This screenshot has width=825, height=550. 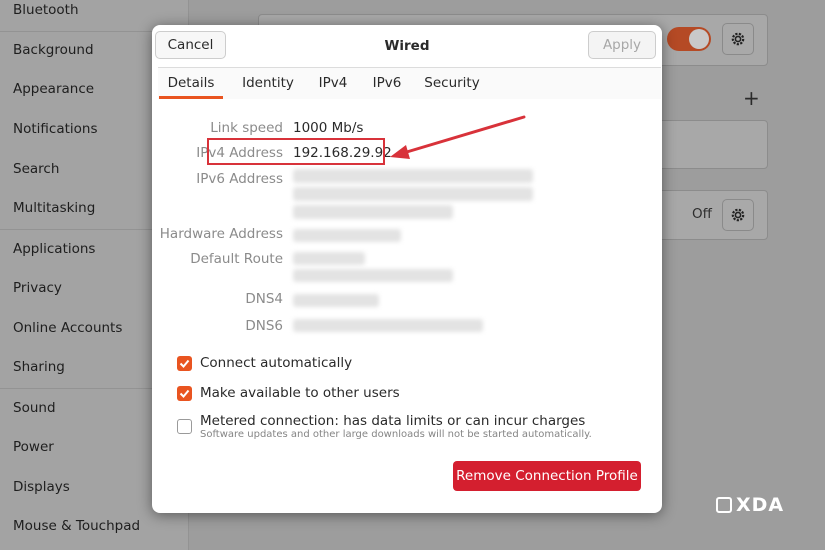 I want to click on xda-logo-text: XDA, so click(x=760, y=505).